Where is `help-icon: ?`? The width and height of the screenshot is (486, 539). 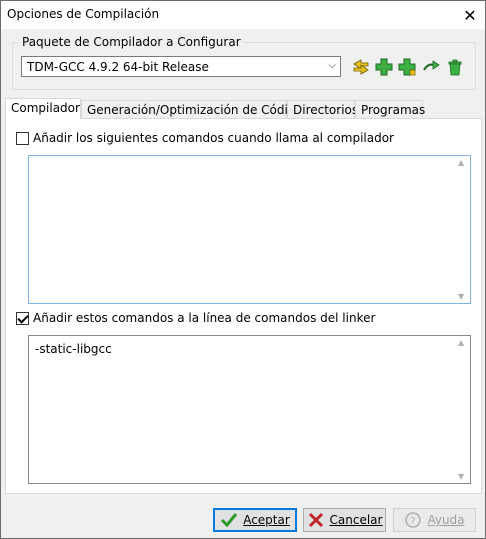 help-icon: ? is located at coordinates (413, 520).